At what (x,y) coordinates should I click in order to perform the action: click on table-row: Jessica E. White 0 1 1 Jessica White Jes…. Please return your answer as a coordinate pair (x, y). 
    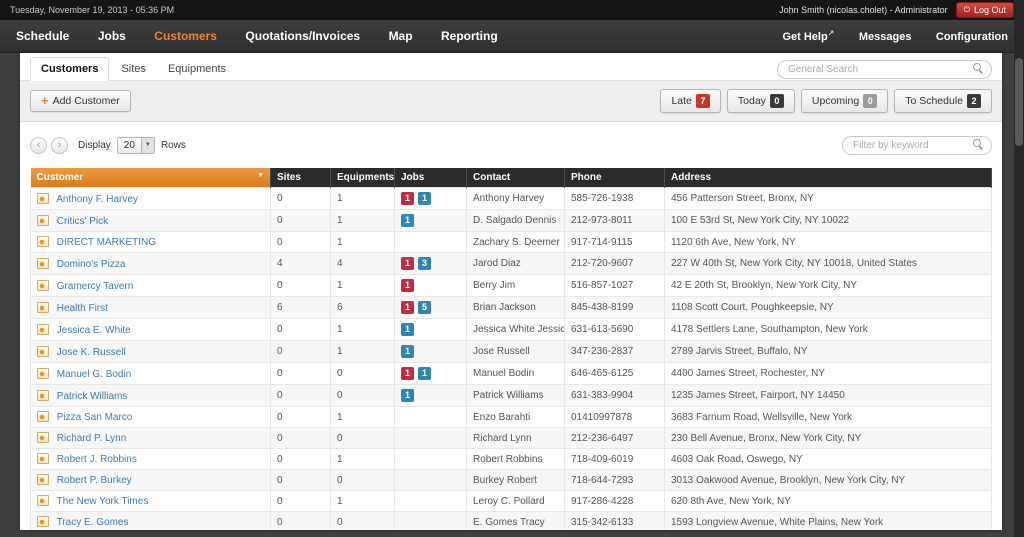
    Looking at the image, I should click on (511, 329).